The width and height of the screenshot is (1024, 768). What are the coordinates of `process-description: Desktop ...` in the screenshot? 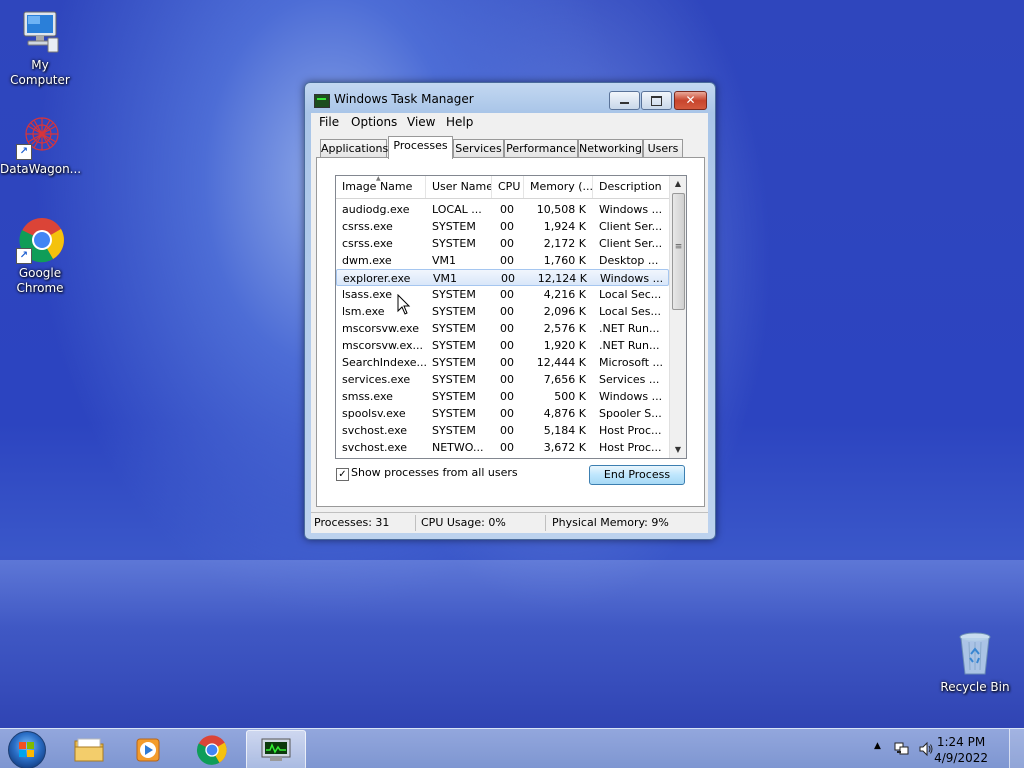 It's located at (629, 260).